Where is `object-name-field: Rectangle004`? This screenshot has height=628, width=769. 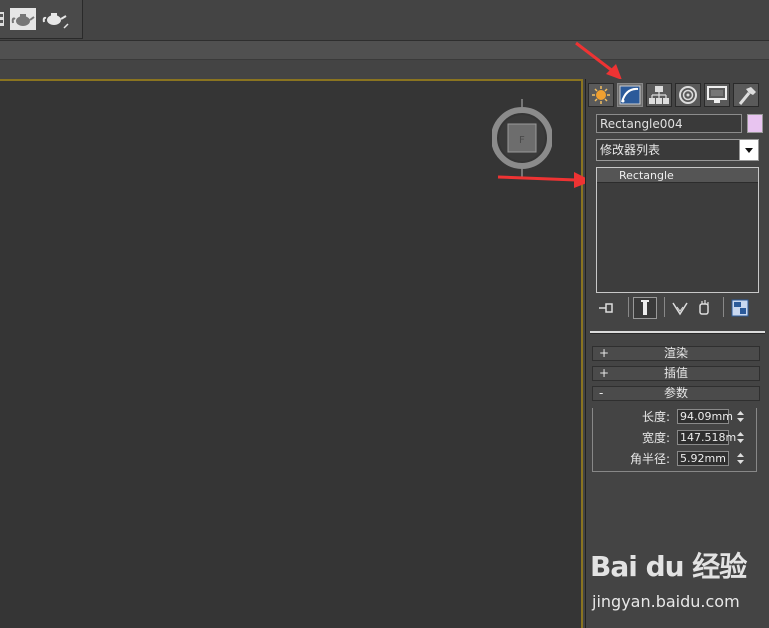 object-name-field: Rectangle004 is located at coordinates (669, 123).